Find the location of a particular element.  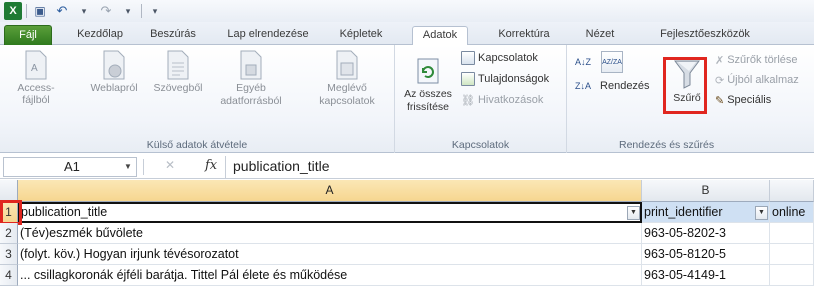

reapply-label: Újból alkalmaz is located at coordinates (763, 80).